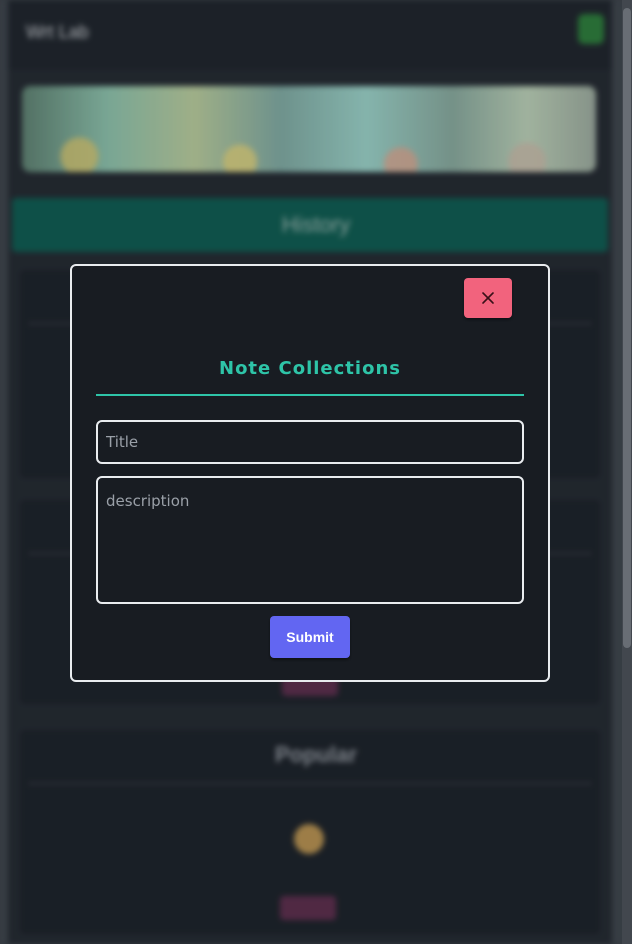  What do you see at coordinates (310, 395) in the screenshot?
I see `modal-divider` at bounding box center [310, 395].